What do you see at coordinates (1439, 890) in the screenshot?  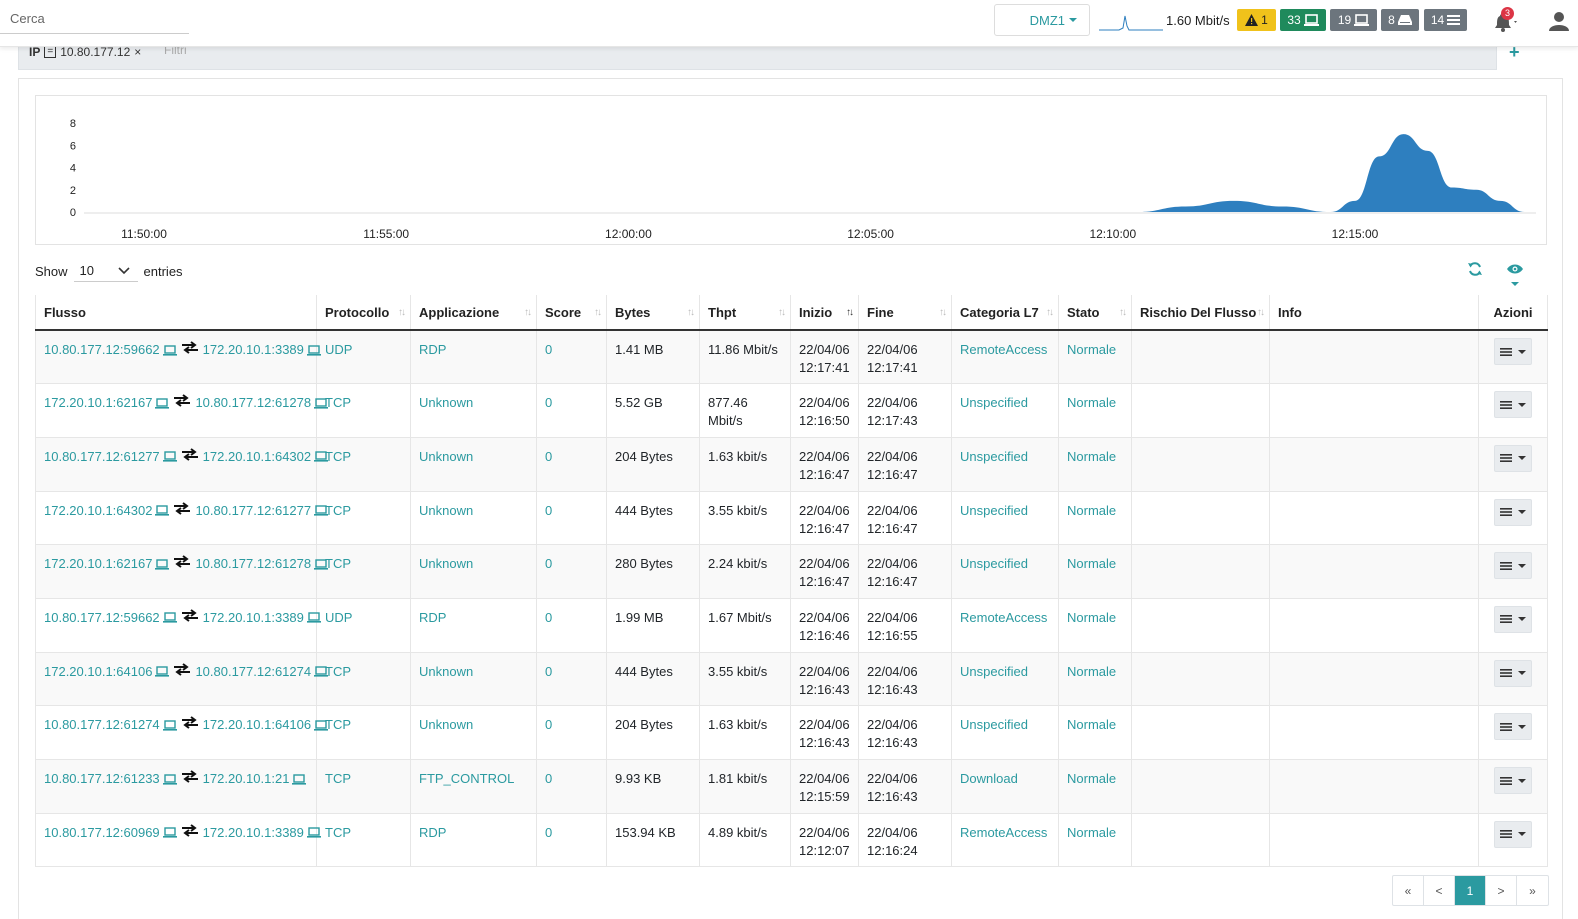 I see `prev-page-button: <` at bounding box center [1439, 890].